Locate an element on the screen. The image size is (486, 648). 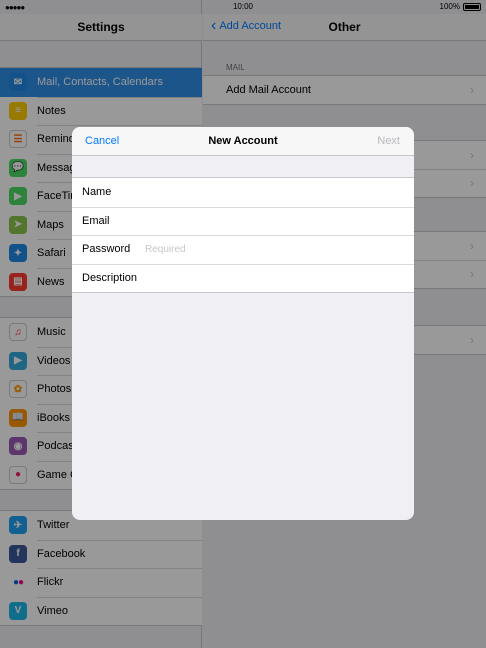
next-button: Next is located at coordinates (388, 141).